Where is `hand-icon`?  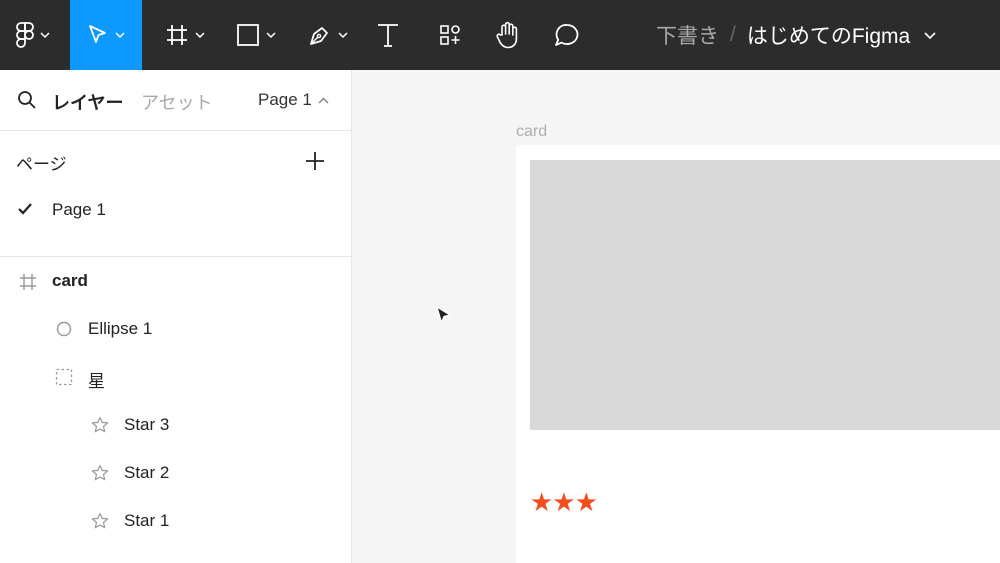 hand-icon is located at coordinates (507, 35).